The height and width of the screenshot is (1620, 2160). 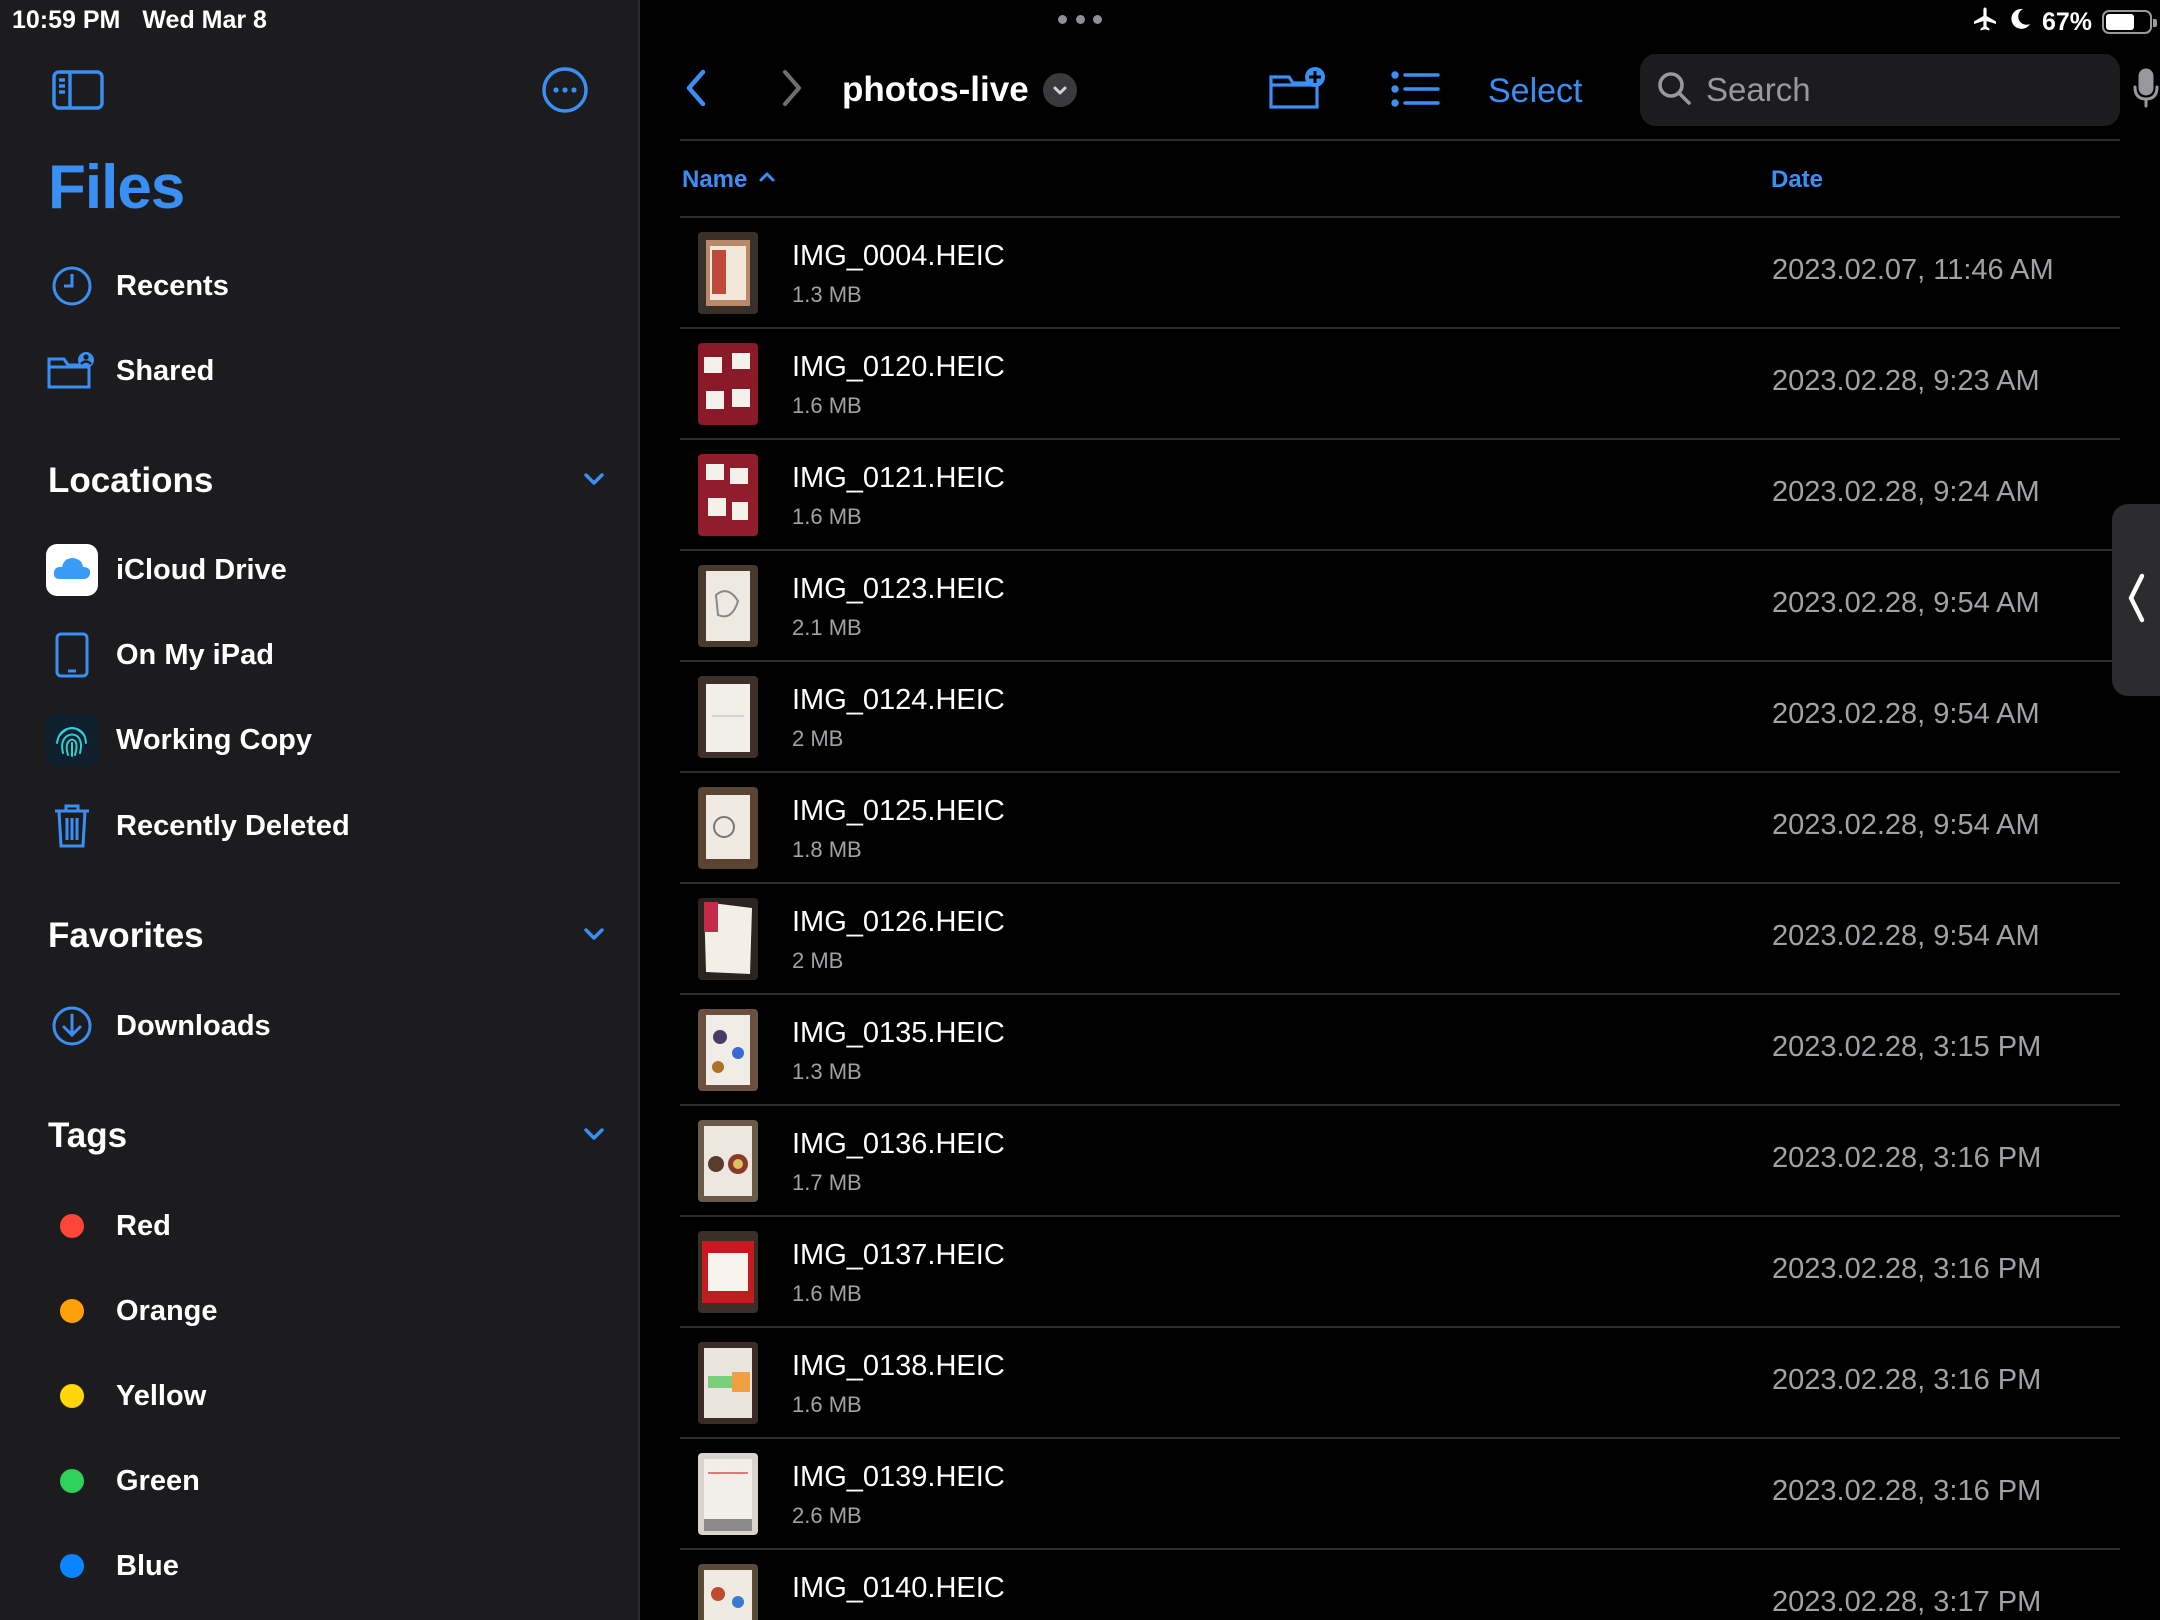 What do you see at coordinates (767, 180) in the screenshot?
I see `chevron-up-icon` at bounding box center [767, 180].